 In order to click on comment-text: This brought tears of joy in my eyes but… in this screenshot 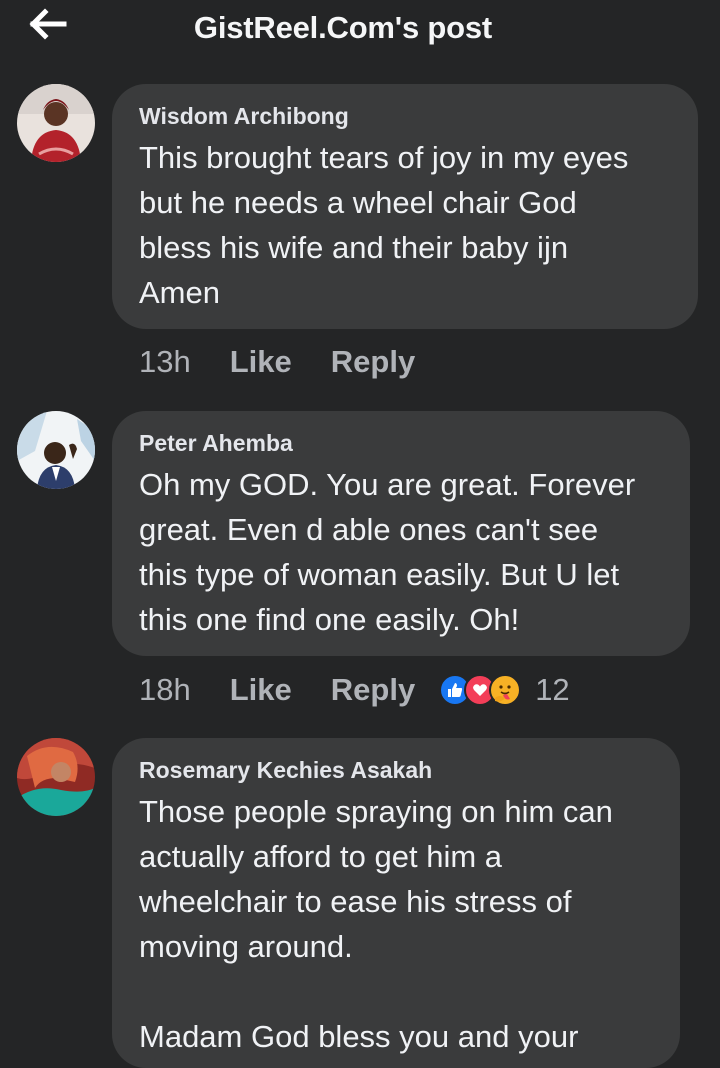, I will do `click(384, 225)`.